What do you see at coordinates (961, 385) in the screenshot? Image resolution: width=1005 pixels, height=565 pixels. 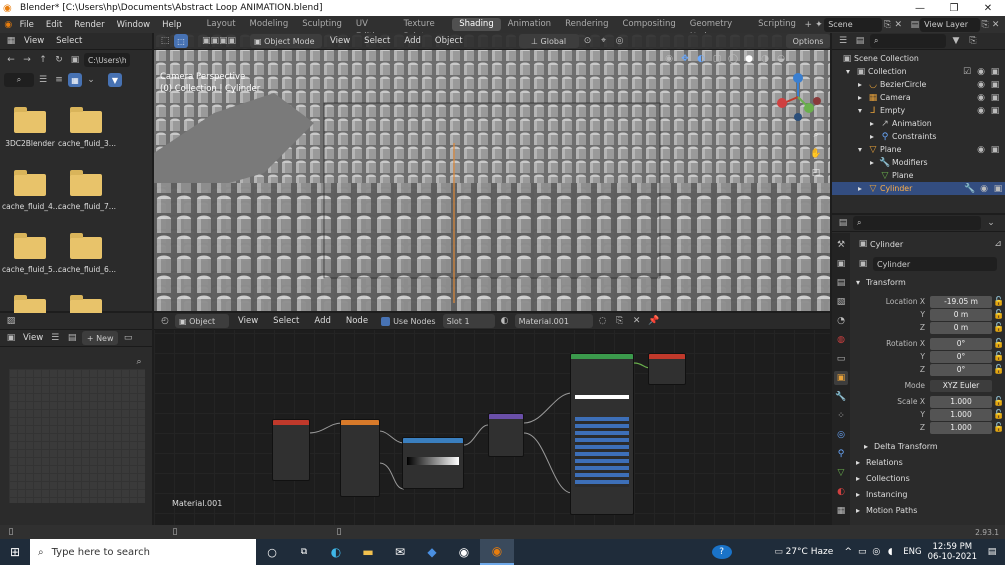 I see `rotation-mode-dropdown: XYZ Euler` at bounding box center [961, 385].